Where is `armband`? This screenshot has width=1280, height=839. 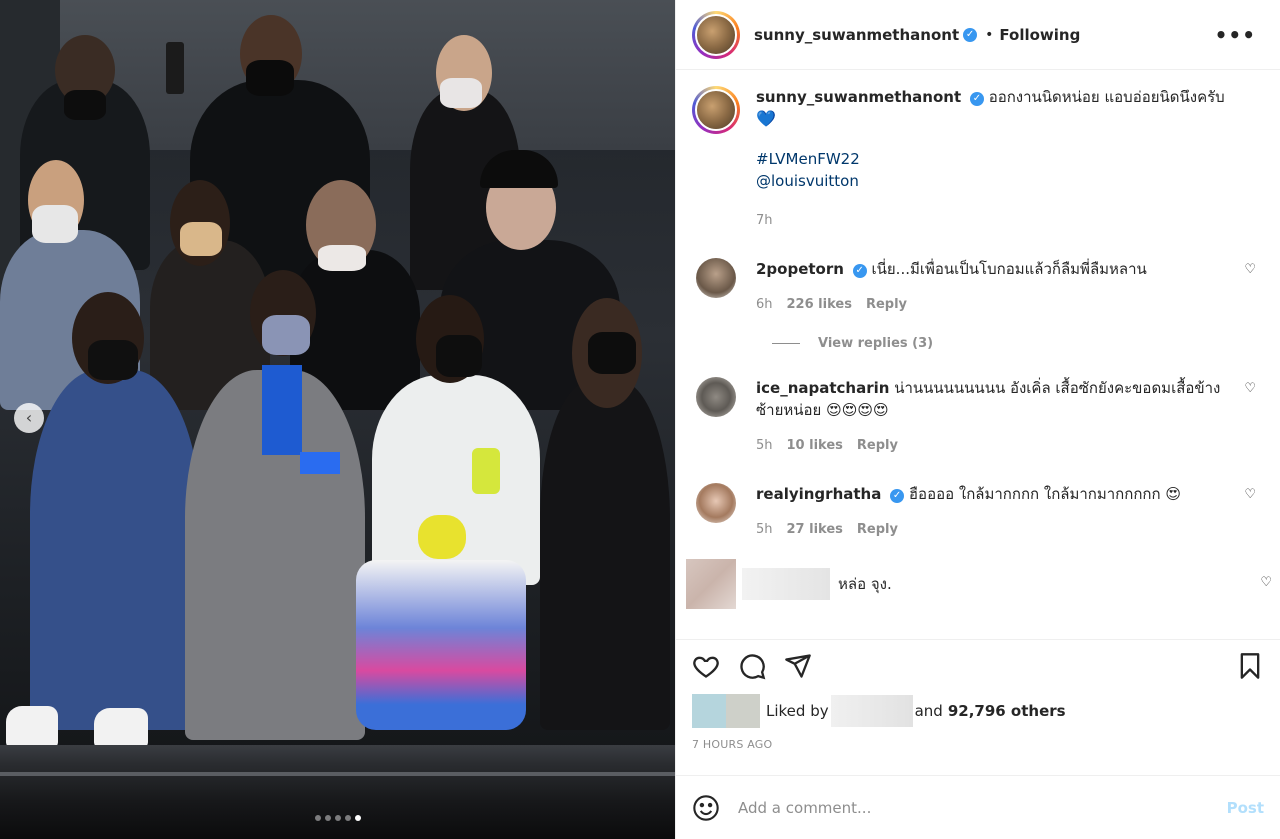 armband is located at coordinates (320, 463).